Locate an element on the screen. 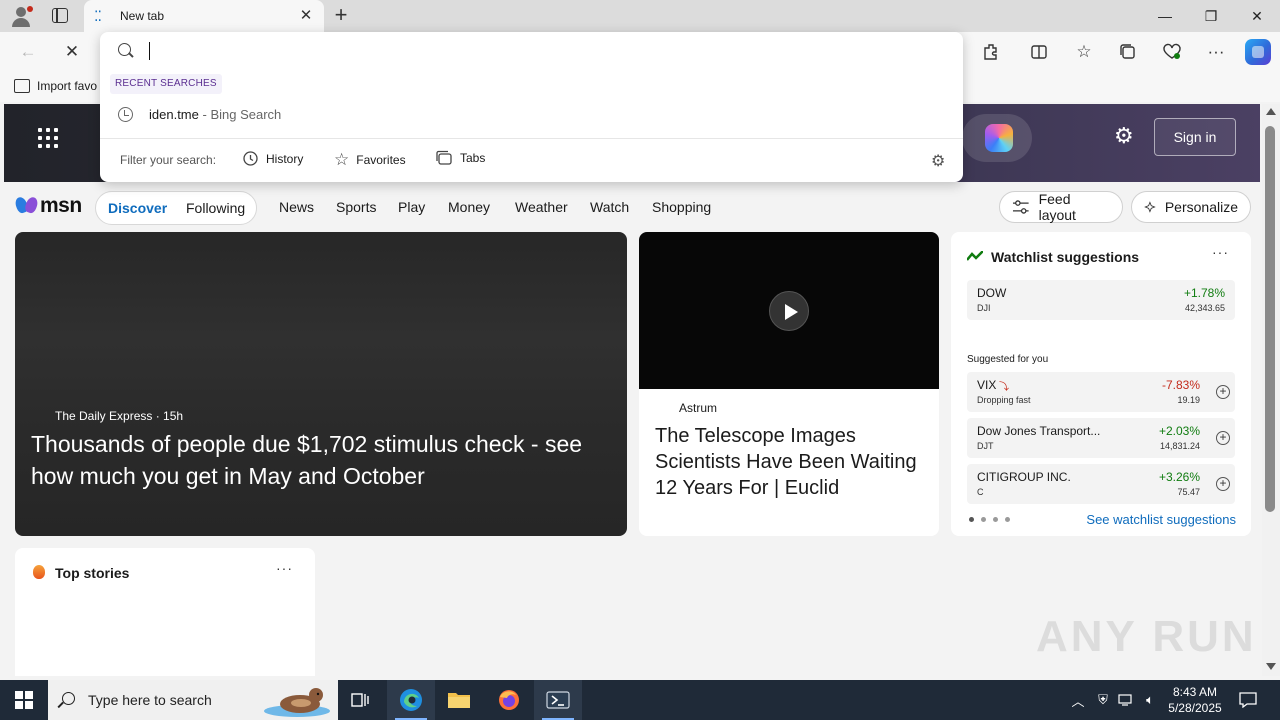  stock-value: 75.47 is located at coordinates (1188, 492).